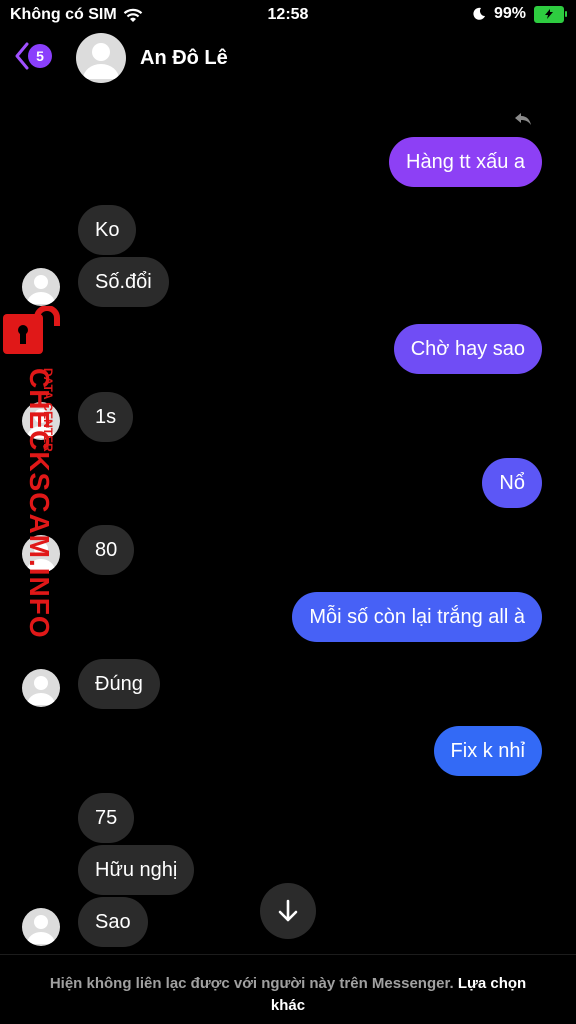  I want to click on moon-icon, so click(479, 13).